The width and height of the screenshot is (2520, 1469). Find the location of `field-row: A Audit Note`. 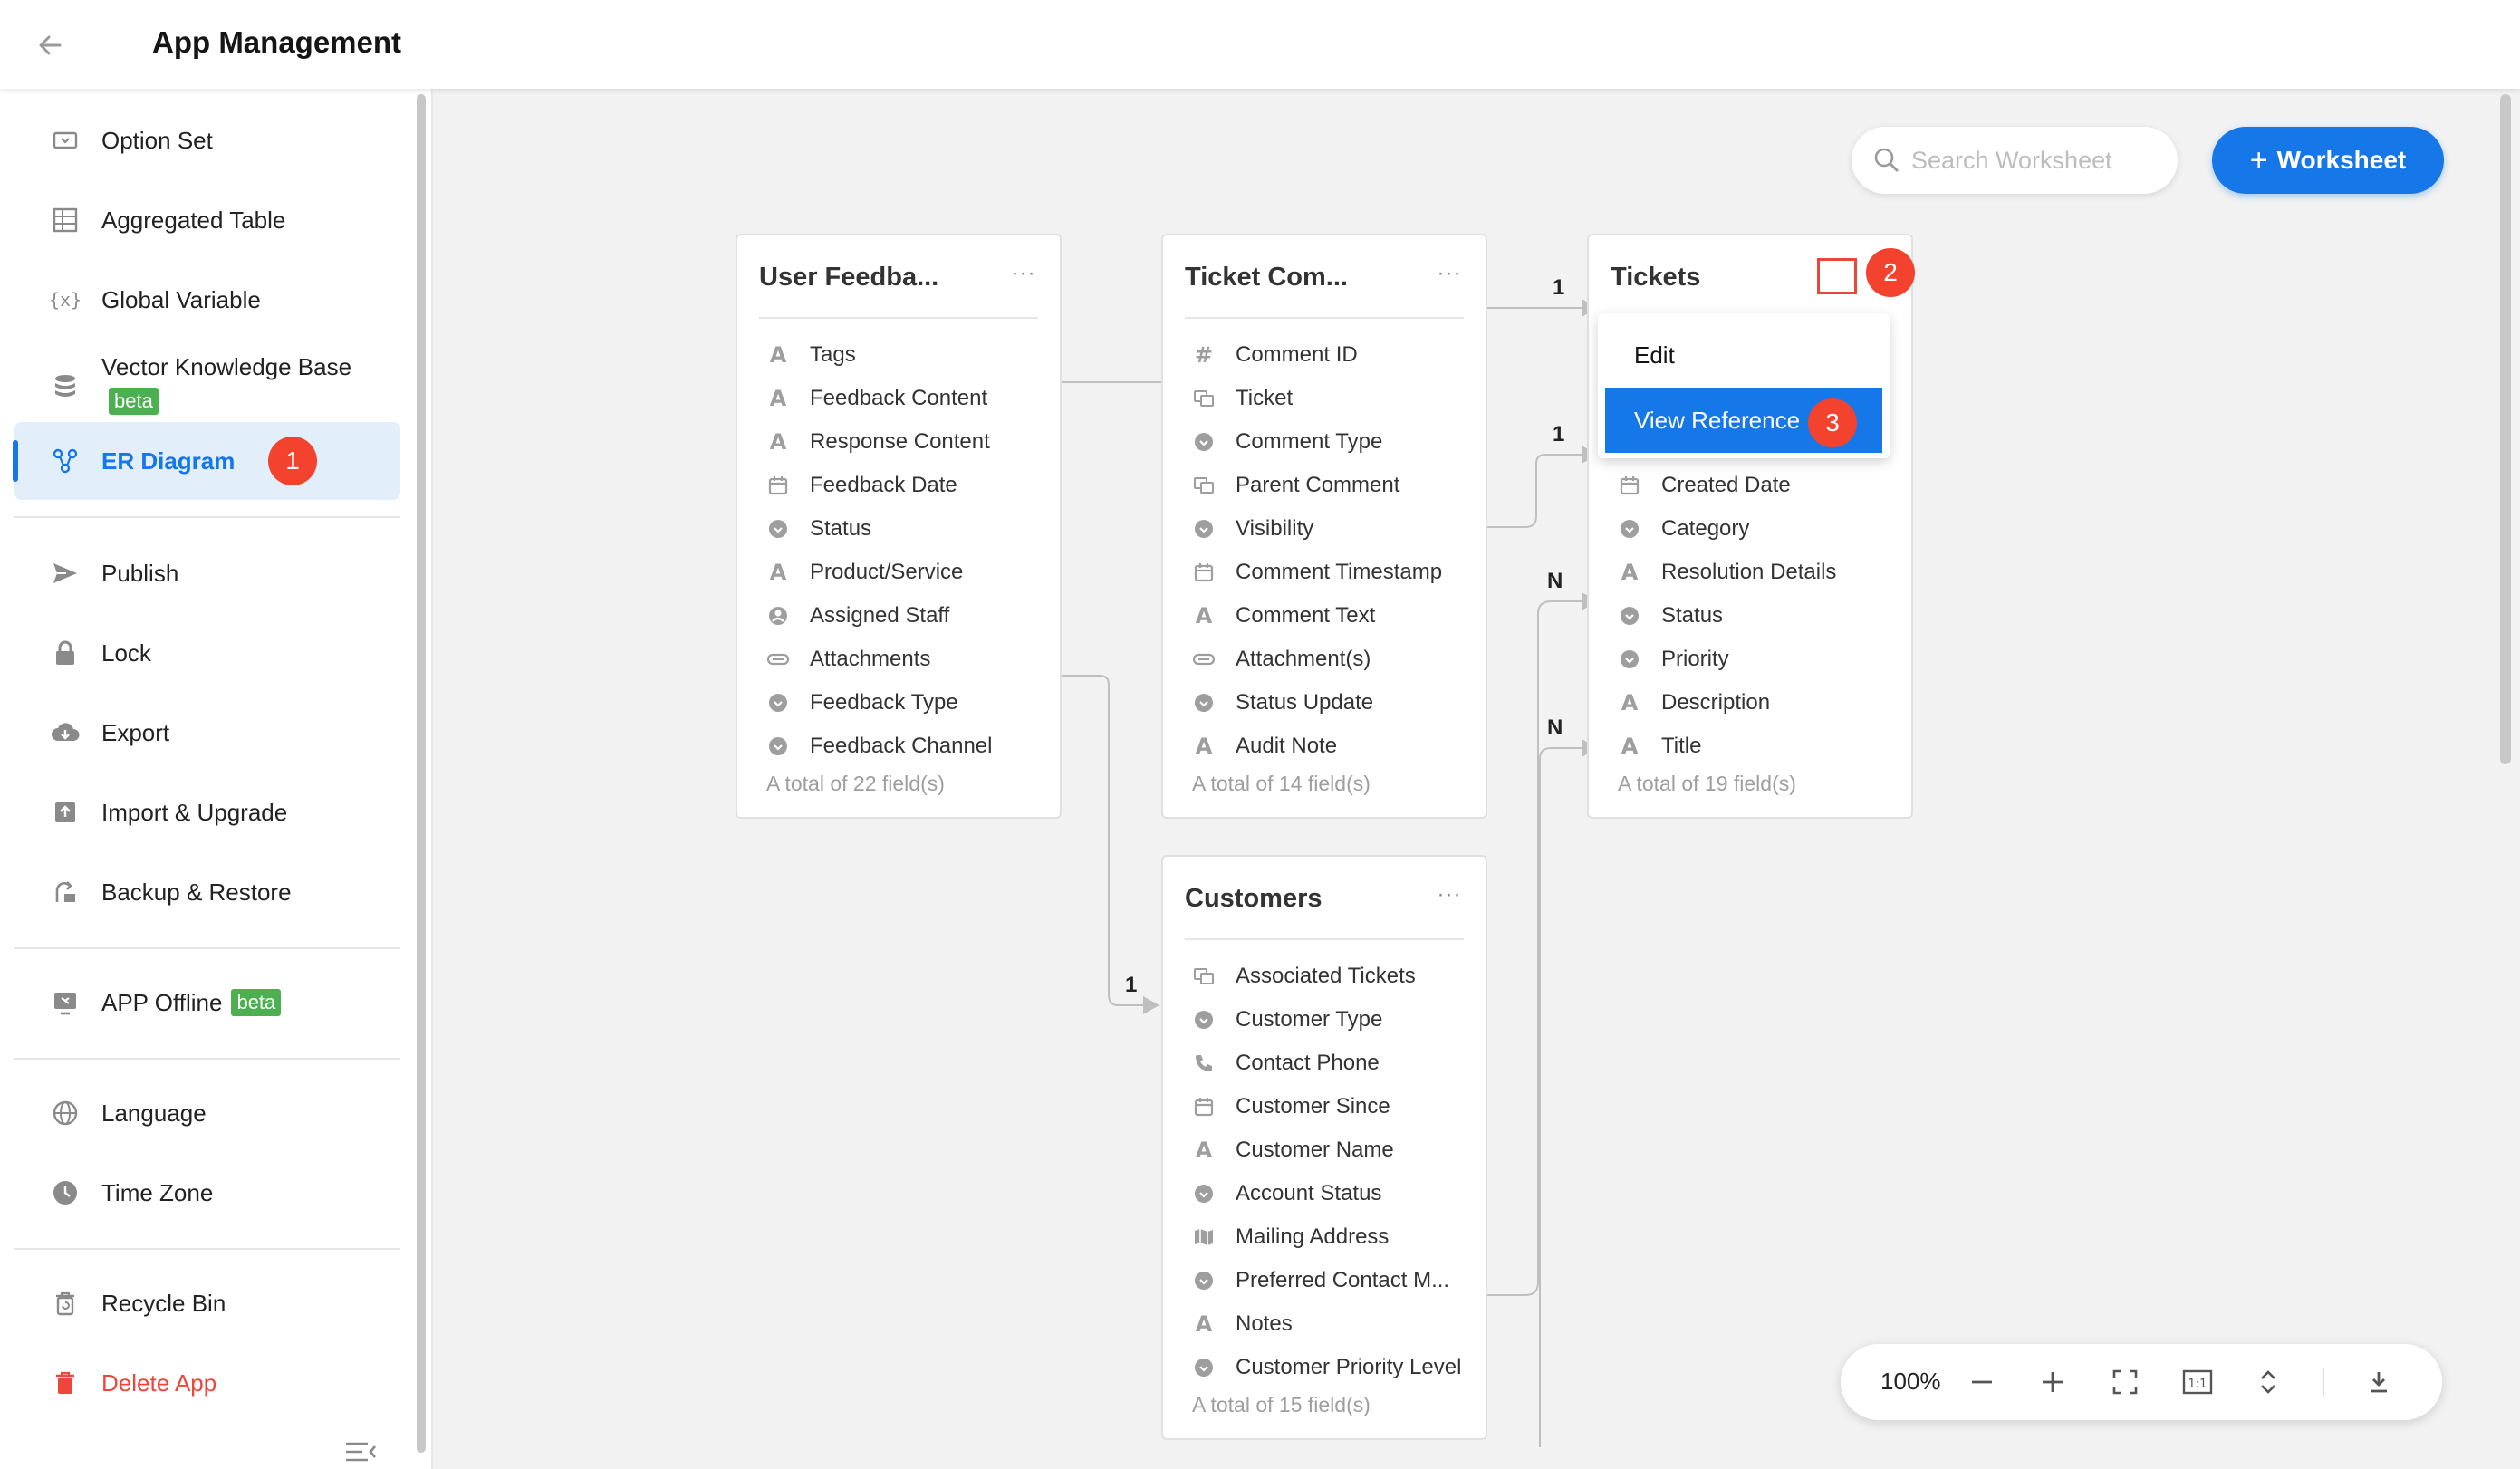

field-row: A Audit Note is located at coordinates (1317, 746).